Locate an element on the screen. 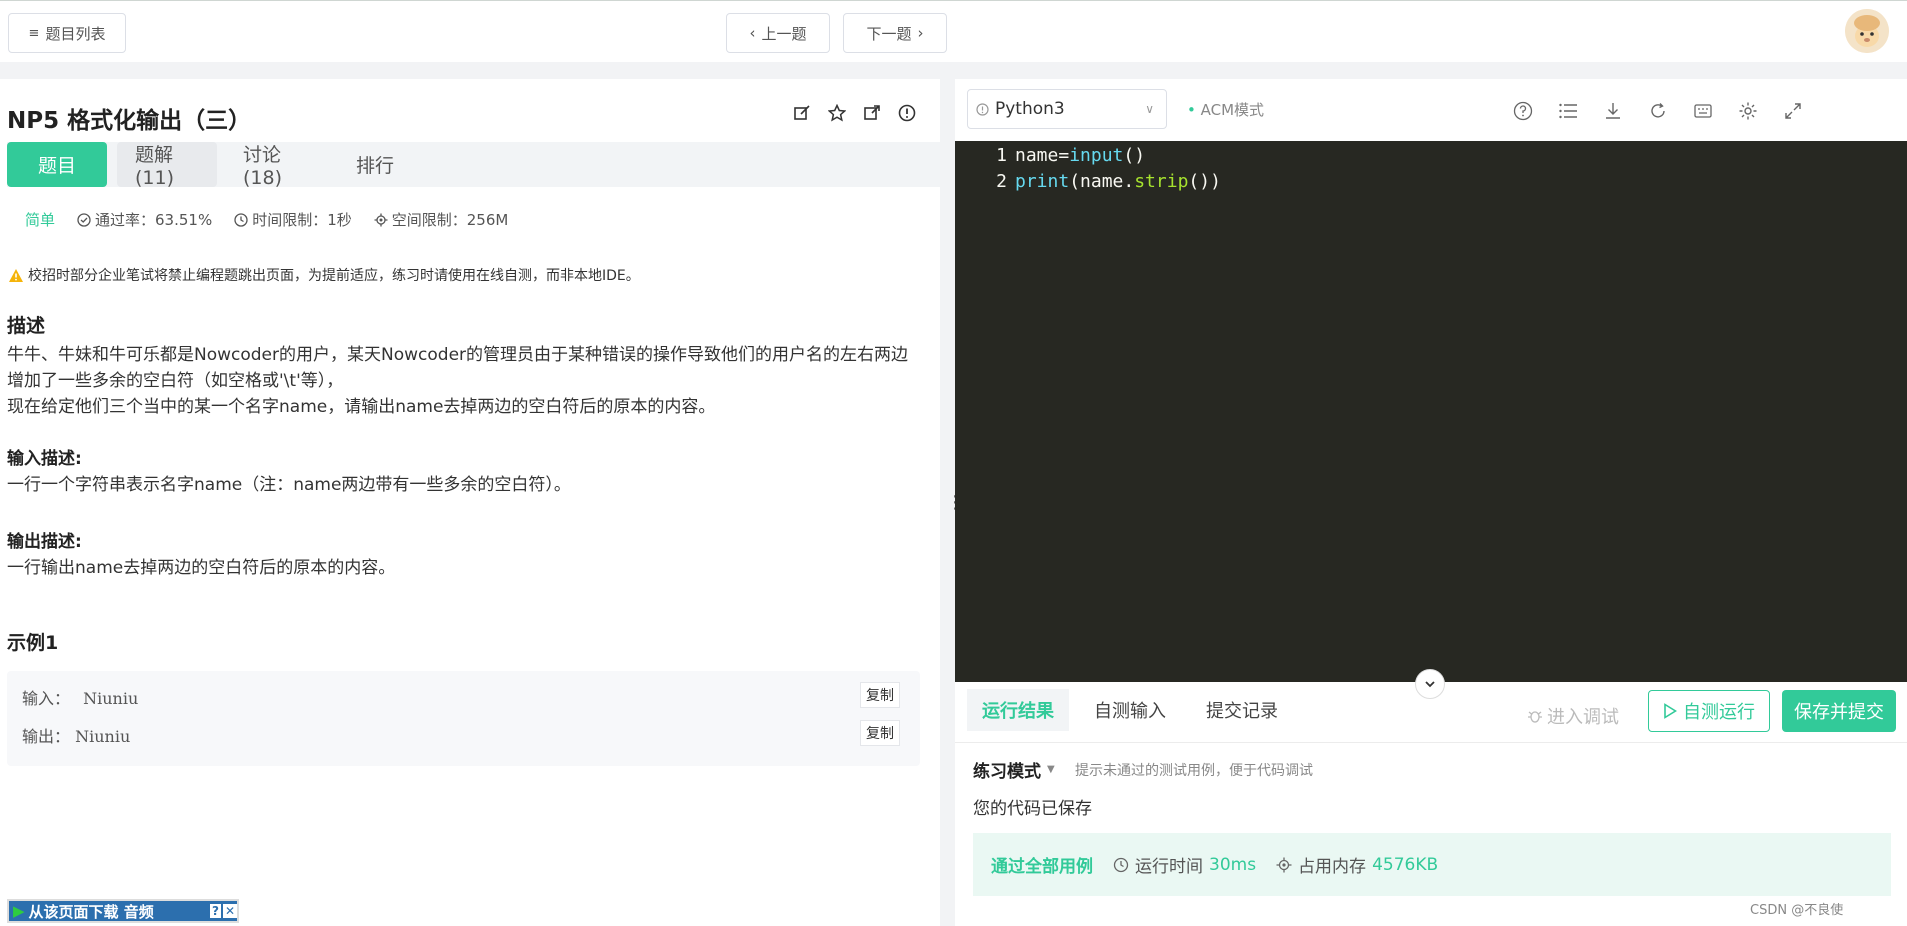 The image size is (1907, 926). caret-down-icon: ▼ is located at coordinates (1051, 769).